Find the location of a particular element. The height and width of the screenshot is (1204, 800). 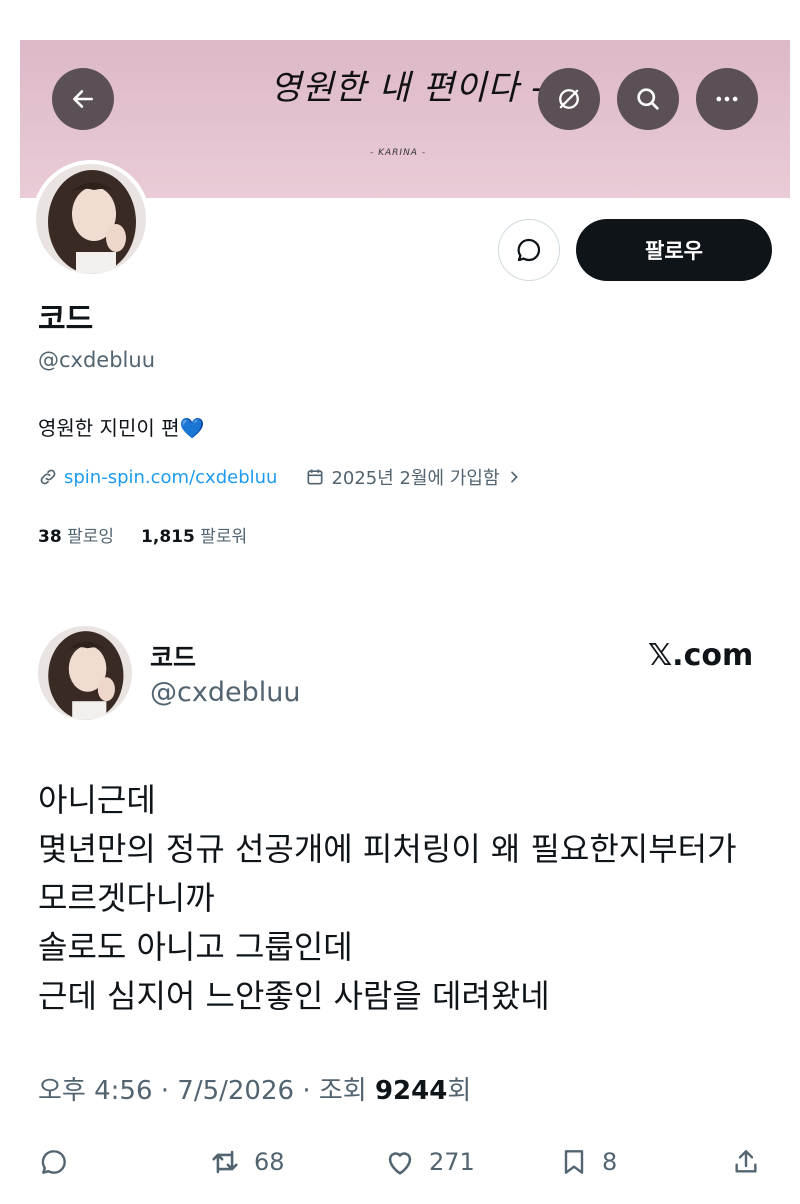

follow-button: 팔로우 is located at coordinates (674, 250).